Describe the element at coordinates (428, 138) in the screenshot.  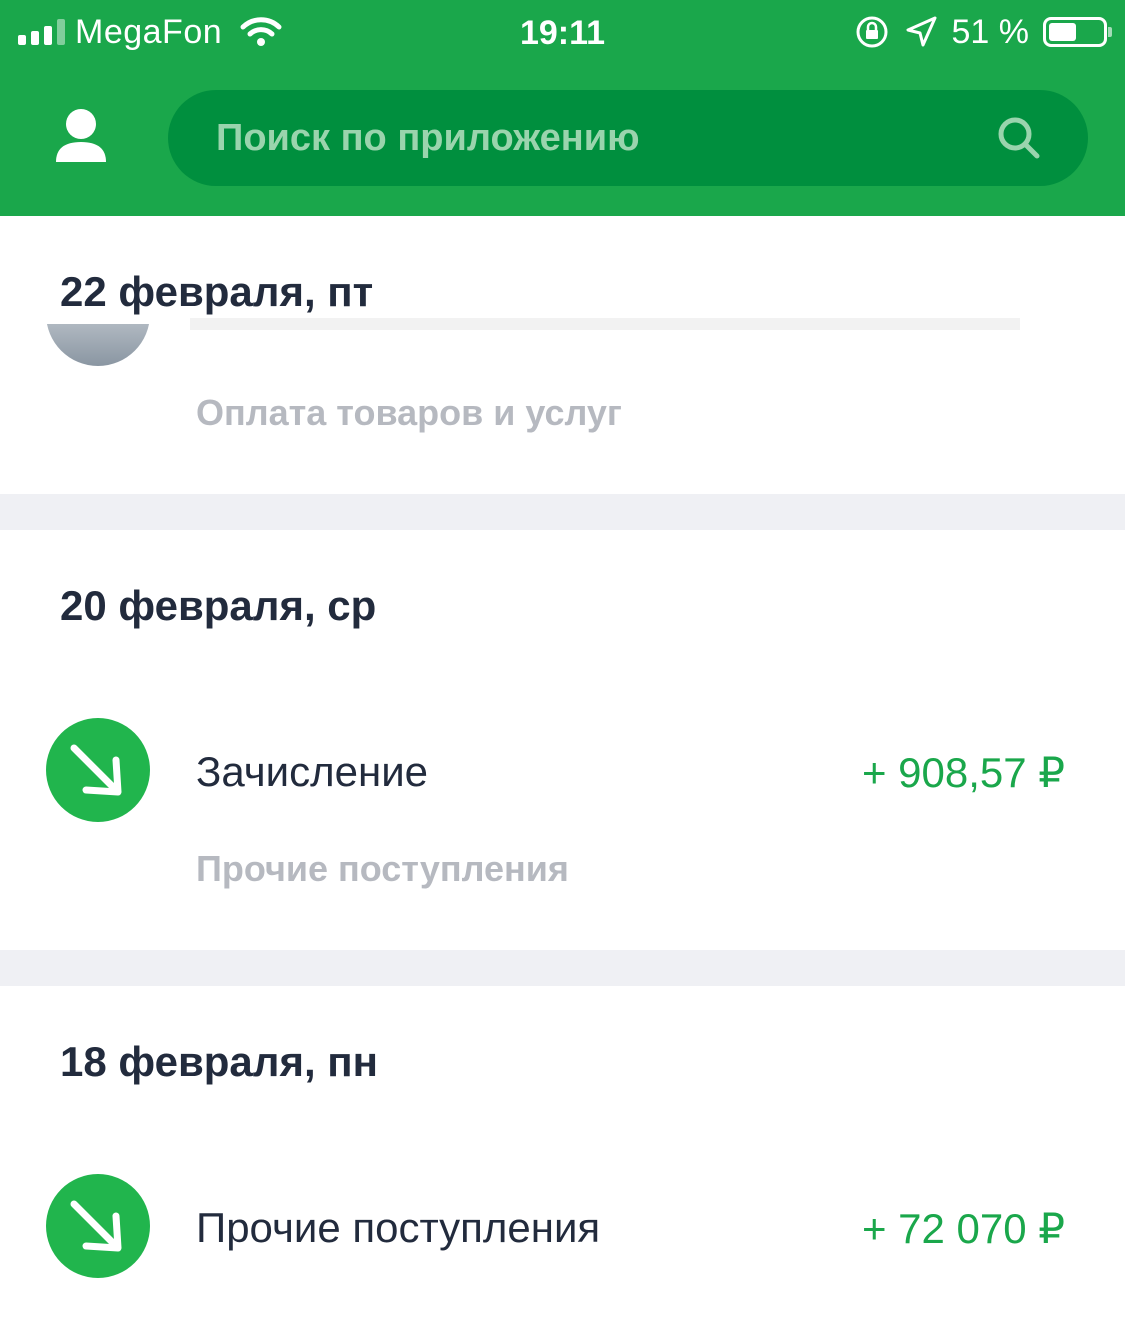
I see `search-placeholder: Поиск по приложению` at that location.